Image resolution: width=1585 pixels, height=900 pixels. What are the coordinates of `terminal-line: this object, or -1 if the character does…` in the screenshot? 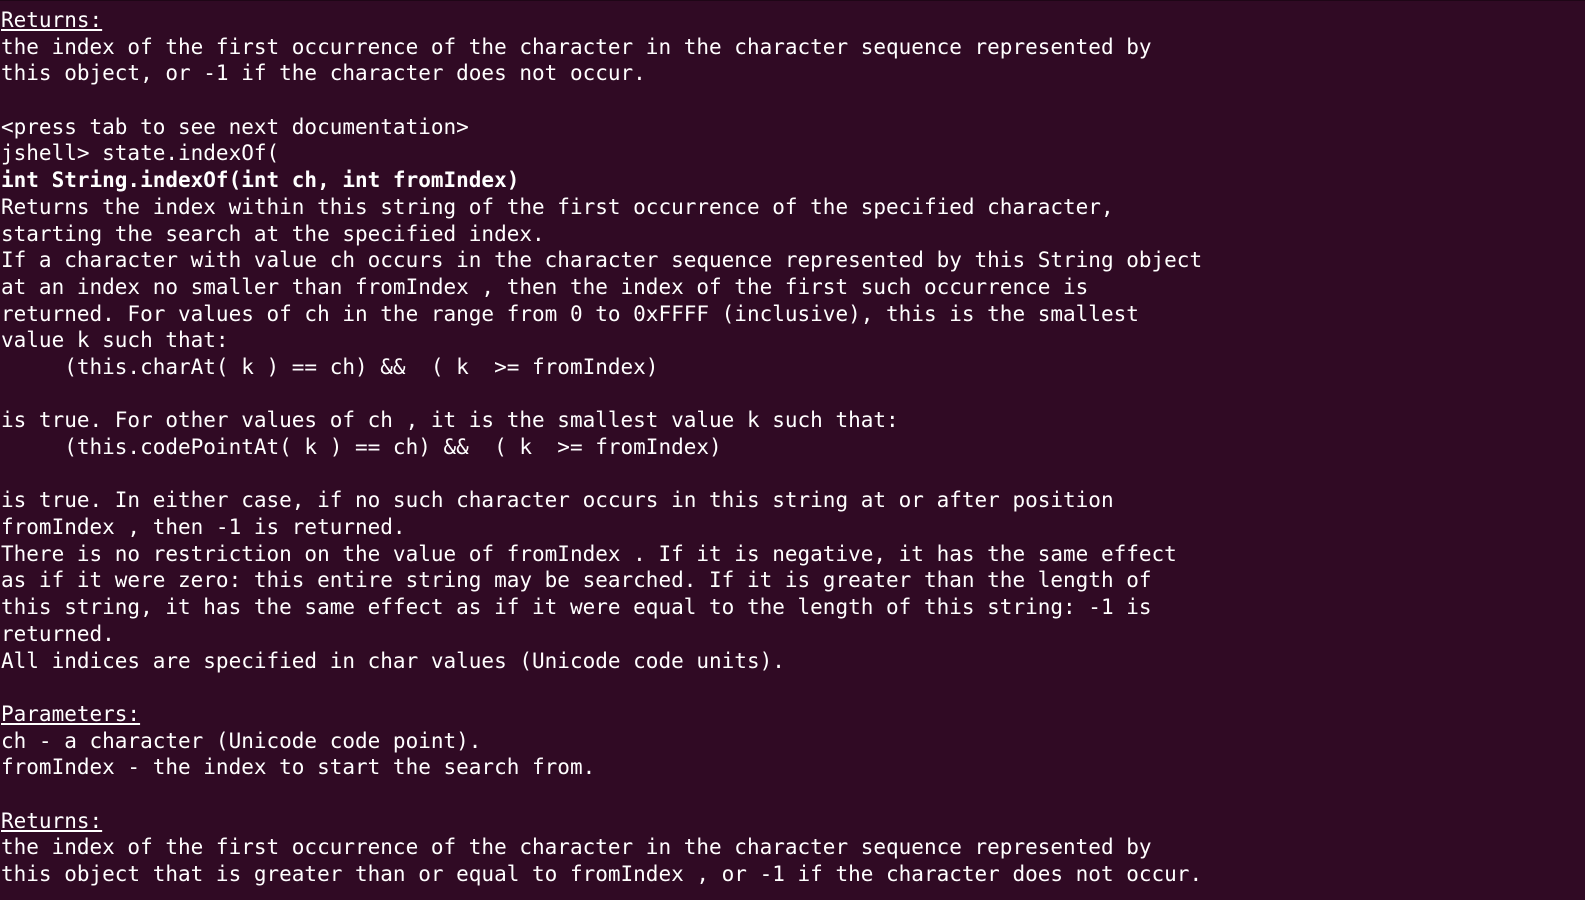 It's located at (323, 73).